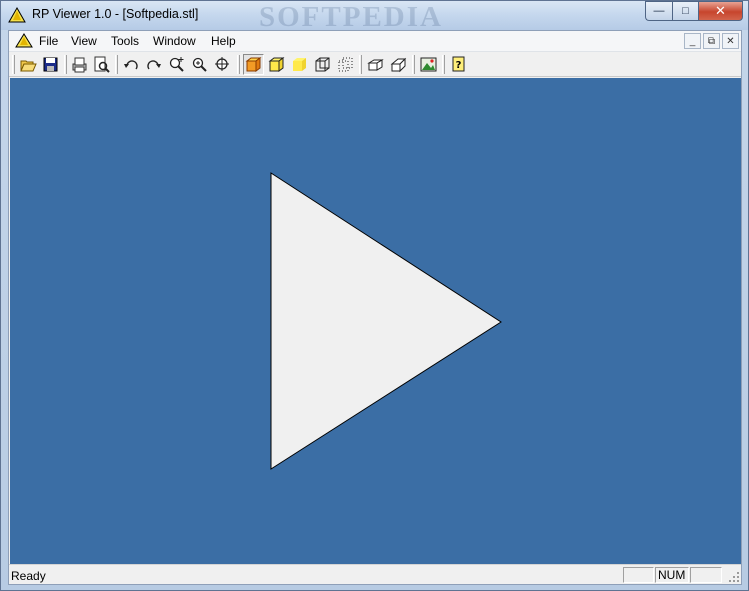  I want to click on zoom-in-button, so click(176, 64).